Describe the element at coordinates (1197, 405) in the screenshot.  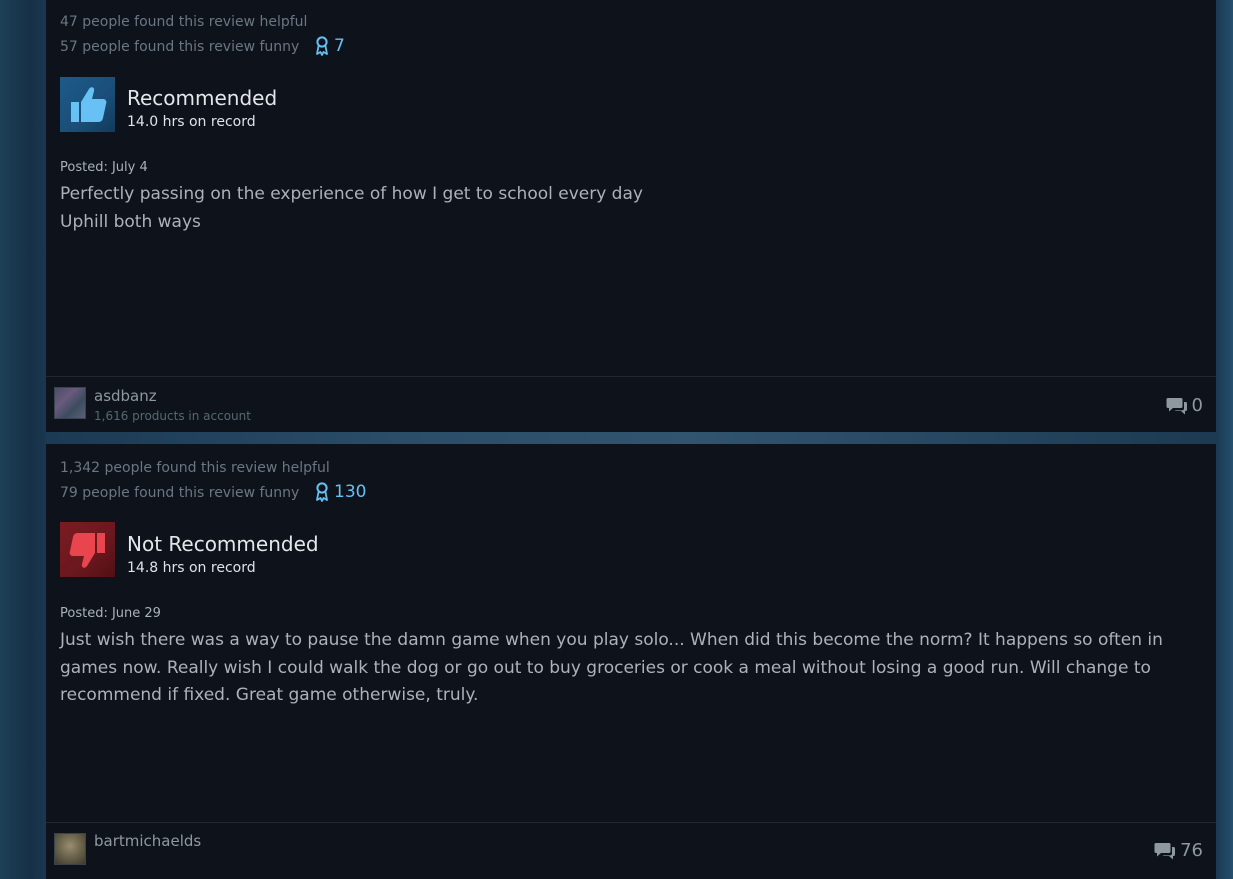
I see `comment-count: 0` at that location.